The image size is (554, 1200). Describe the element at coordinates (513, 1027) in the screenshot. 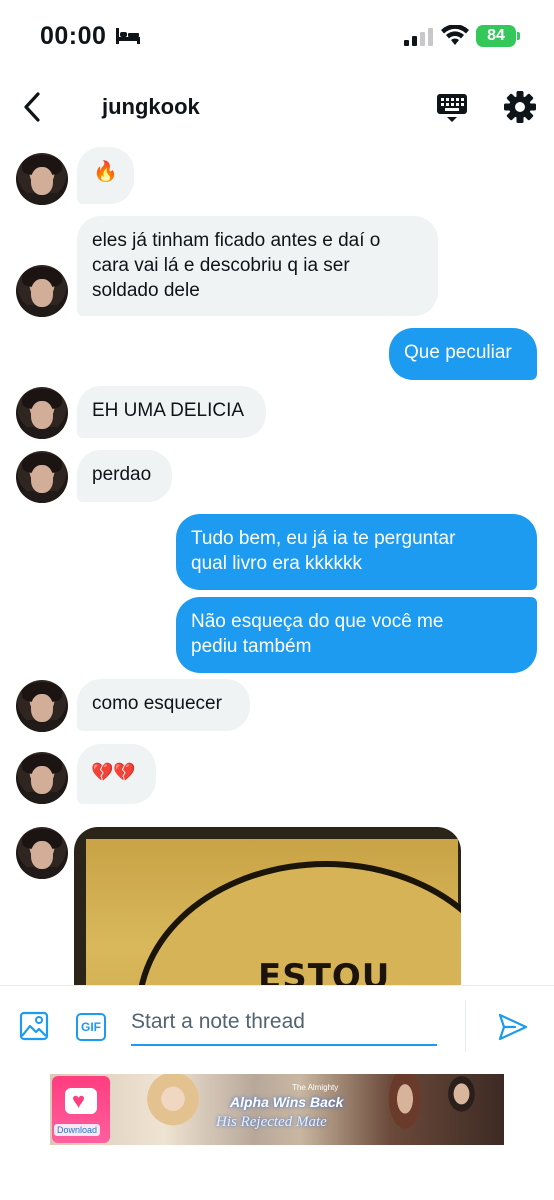

I see `send-icon` at that location.